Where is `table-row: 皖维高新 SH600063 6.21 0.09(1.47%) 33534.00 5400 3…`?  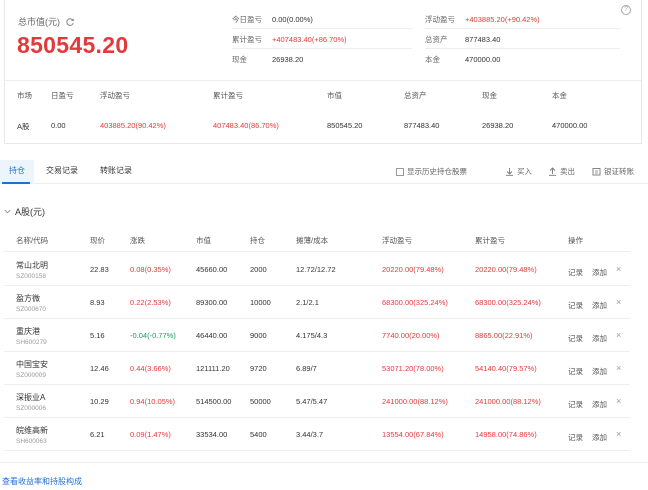
table-row: 皖维高新 SH600063 6.21 0.09(1.47%) 33534.00 5400 3… is located at coordinates (317, 434).